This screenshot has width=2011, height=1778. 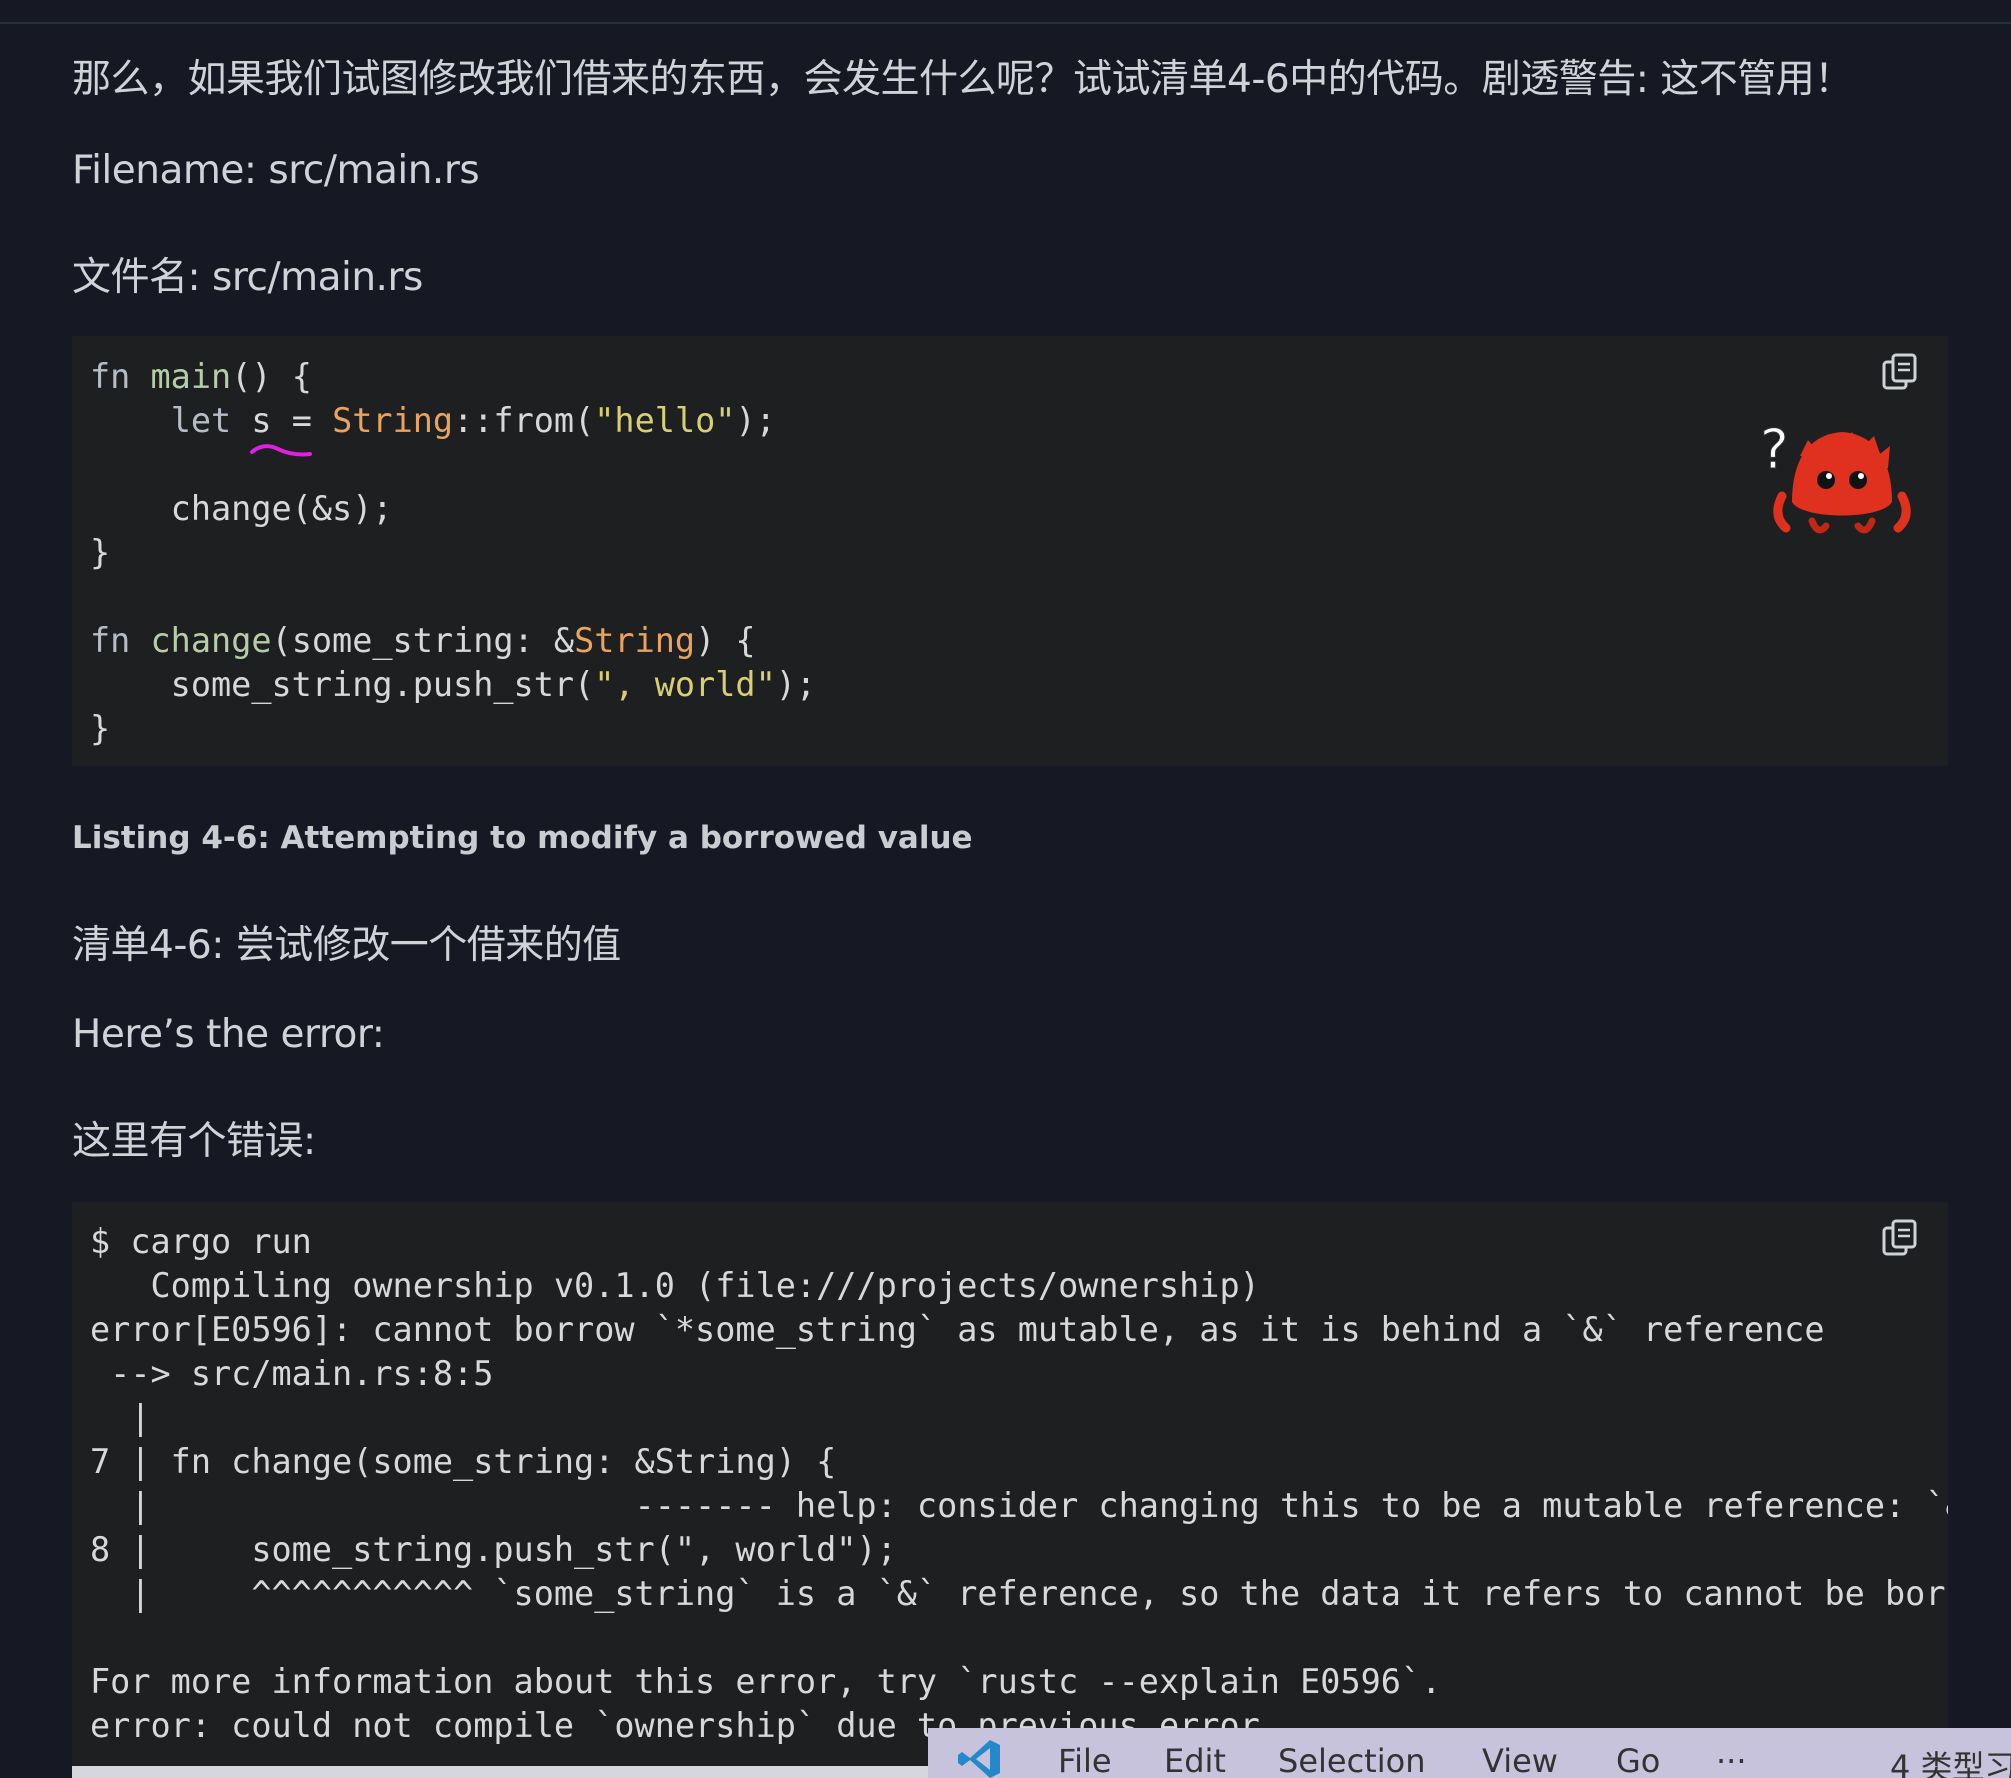 What do you see at coordinates (271, 376) in the screenshot?
I see `code-punct: () {` at bounding box center [271, 376].